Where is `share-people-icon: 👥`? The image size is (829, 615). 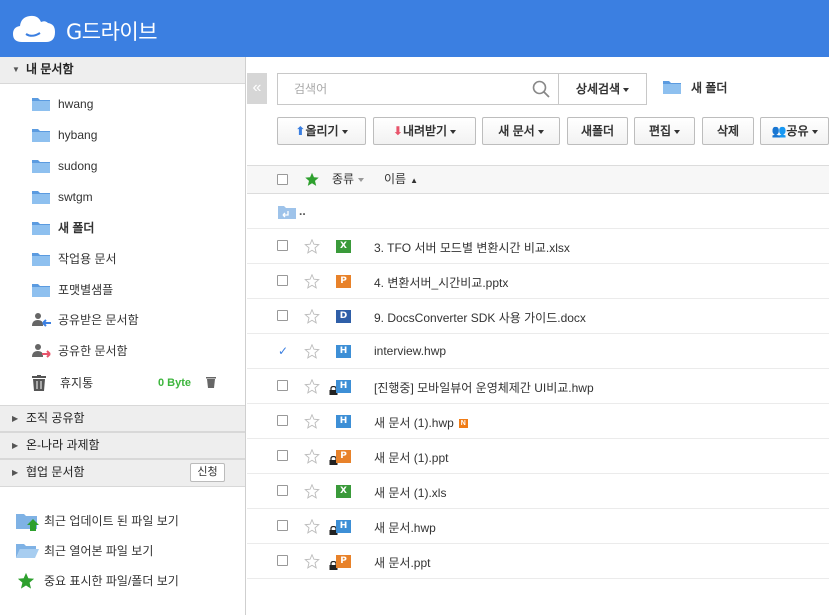
share-people-icon: 👥 is located at coordinates (779, 131).